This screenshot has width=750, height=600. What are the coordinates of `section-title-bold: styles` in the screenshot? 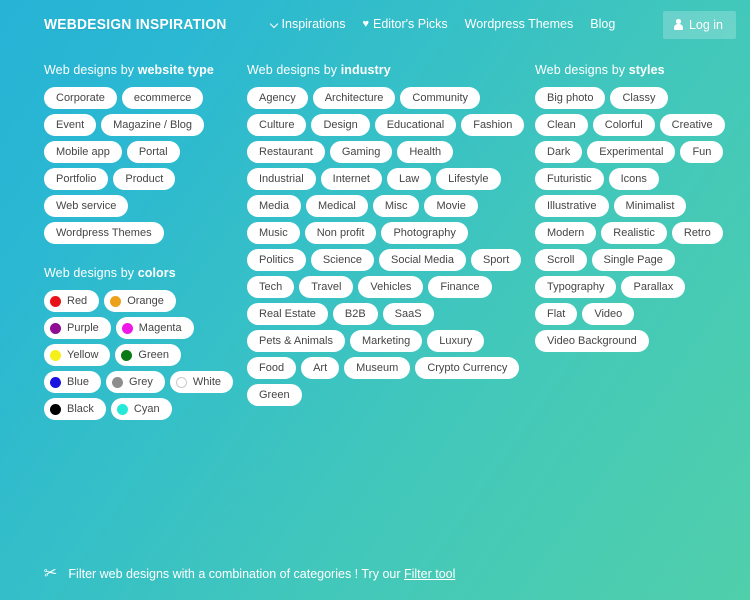 It's located at (646, 70).